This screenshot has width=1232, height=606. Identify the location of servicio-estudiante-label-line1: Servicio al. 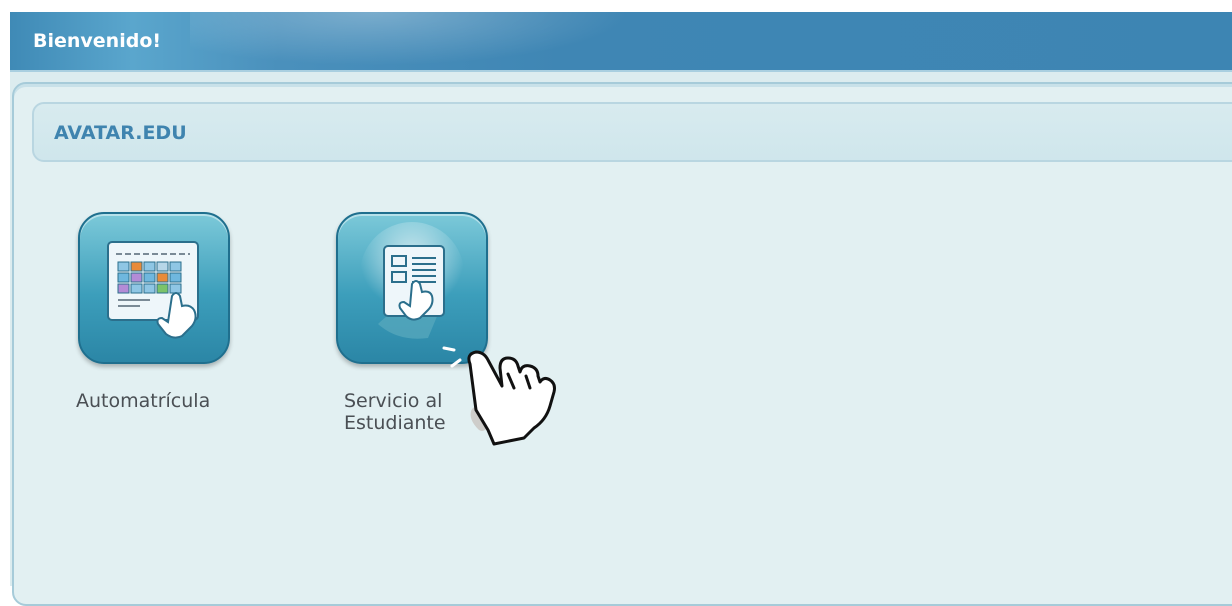
(393, 401).